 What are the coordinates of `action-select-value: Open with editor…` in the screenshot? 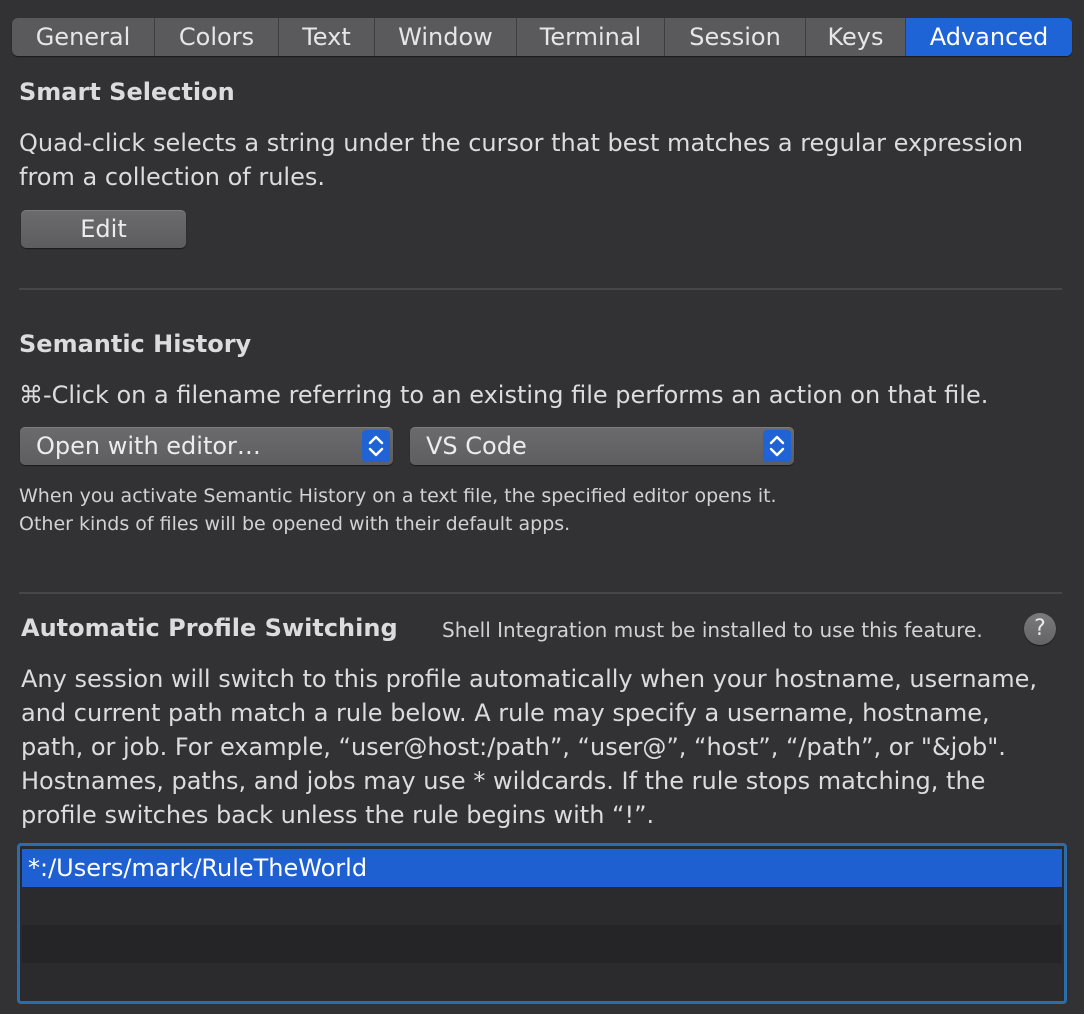 It's located at (148, 446).